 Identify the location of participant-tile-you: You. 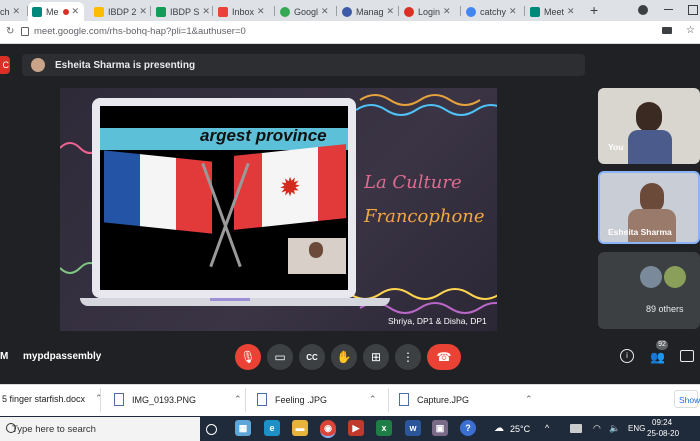
(649, 126).